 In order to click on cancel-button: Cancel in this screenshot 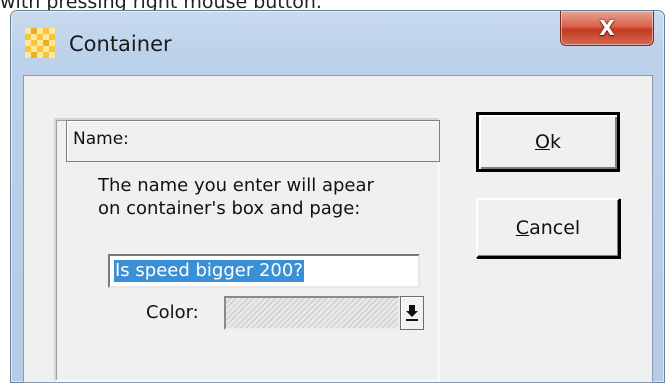, I will do `click(548, 228)`.